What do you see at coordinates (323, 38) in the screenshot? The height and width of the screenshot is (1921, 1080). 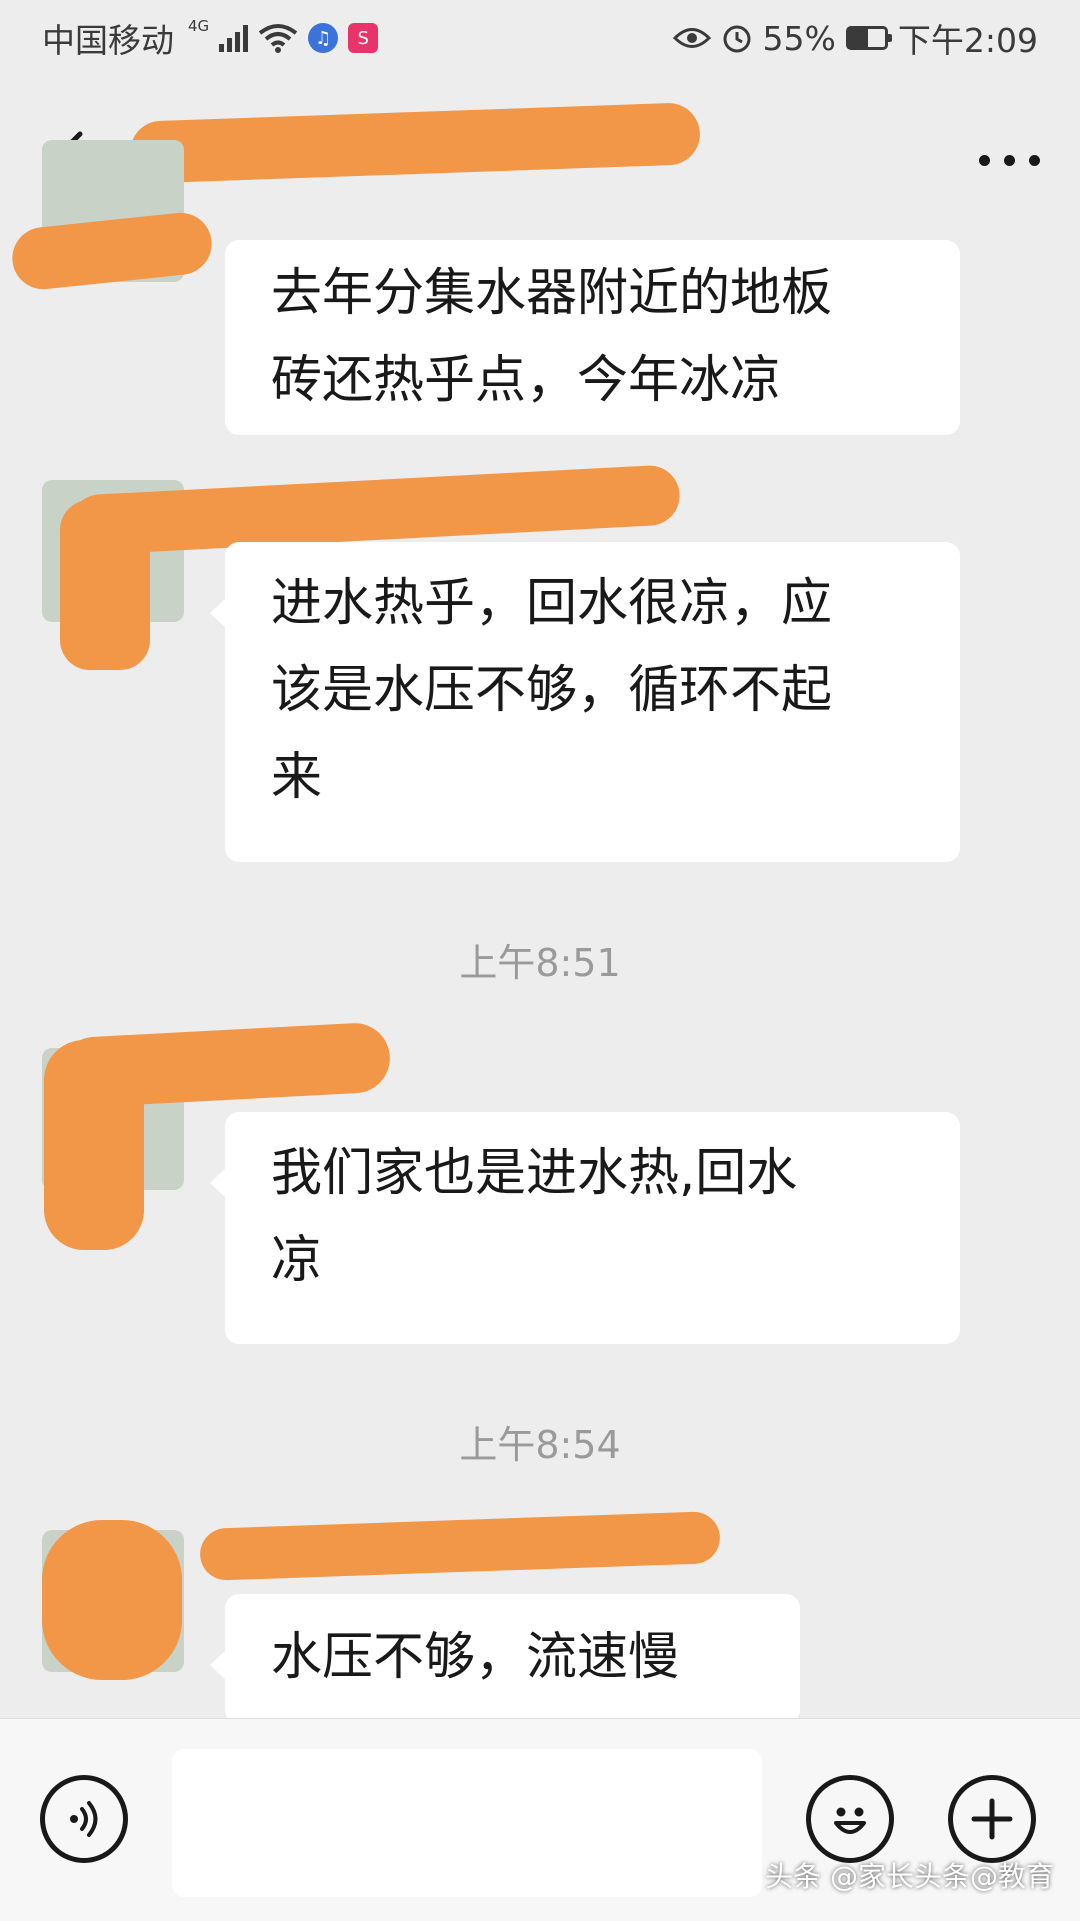 I see `music-app-icon: ♫` at bounding box center [323, 38].